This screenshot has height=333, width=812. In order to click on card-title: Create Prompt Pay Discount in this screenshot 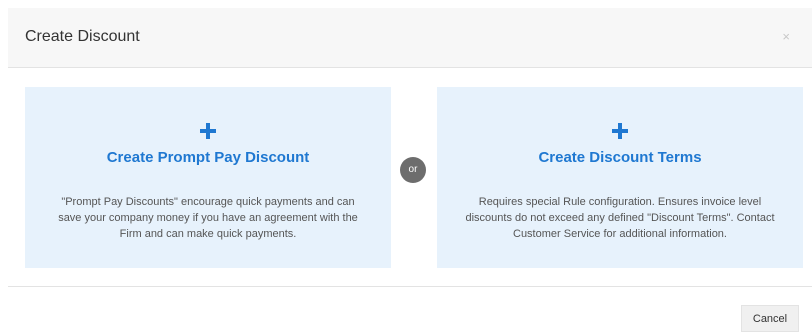, I will do `click(208, 157)`.